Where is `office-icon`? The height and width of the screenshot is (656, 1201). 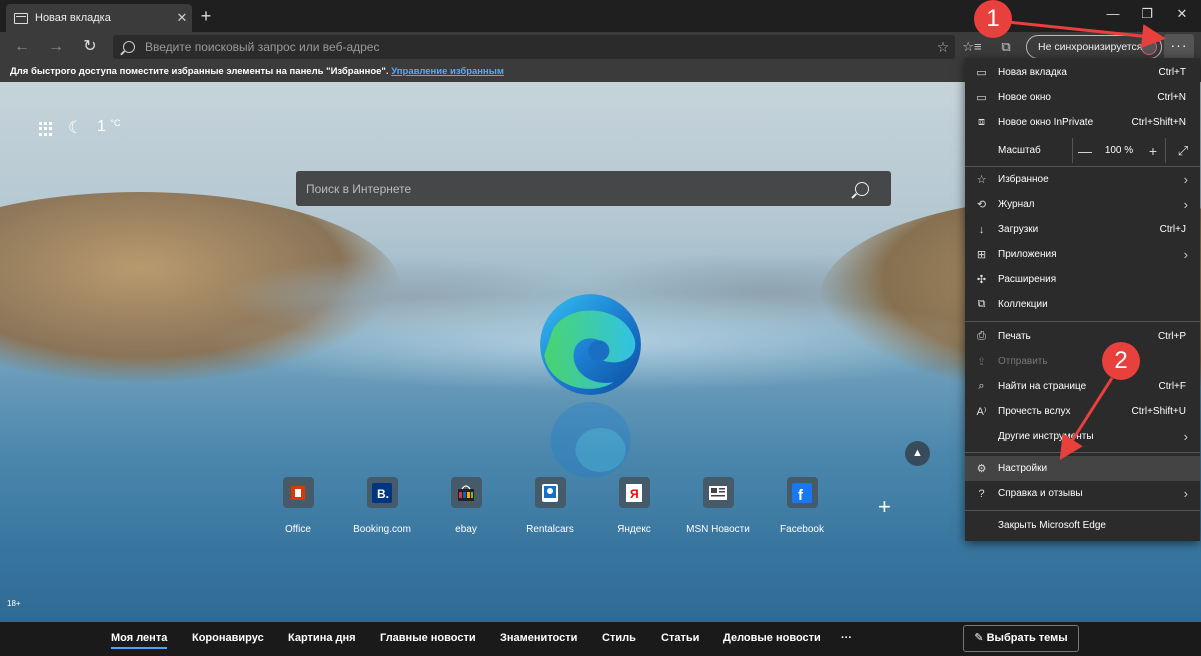 office-icon is located at coordinates (298, 492).